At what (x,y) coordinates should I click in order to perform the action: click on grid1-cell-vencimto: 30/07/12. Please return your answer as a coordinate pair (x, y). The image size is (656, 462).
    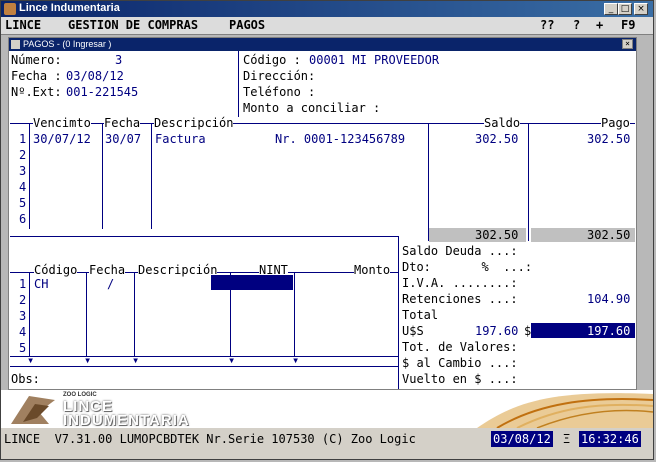
    Looking at the image, I should click on (62, 139).